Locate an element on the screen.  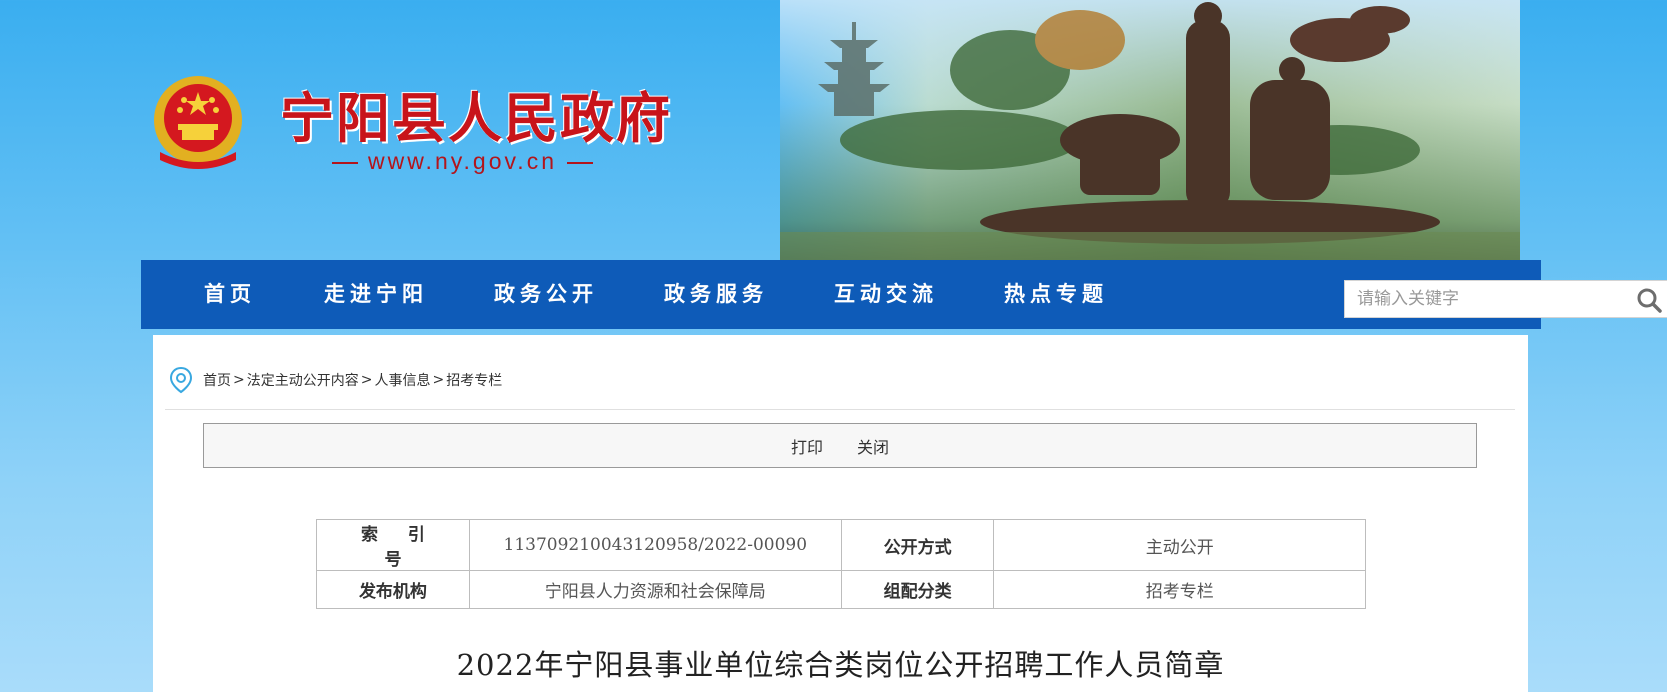
search-icon is located at coordinates (1649, 300).